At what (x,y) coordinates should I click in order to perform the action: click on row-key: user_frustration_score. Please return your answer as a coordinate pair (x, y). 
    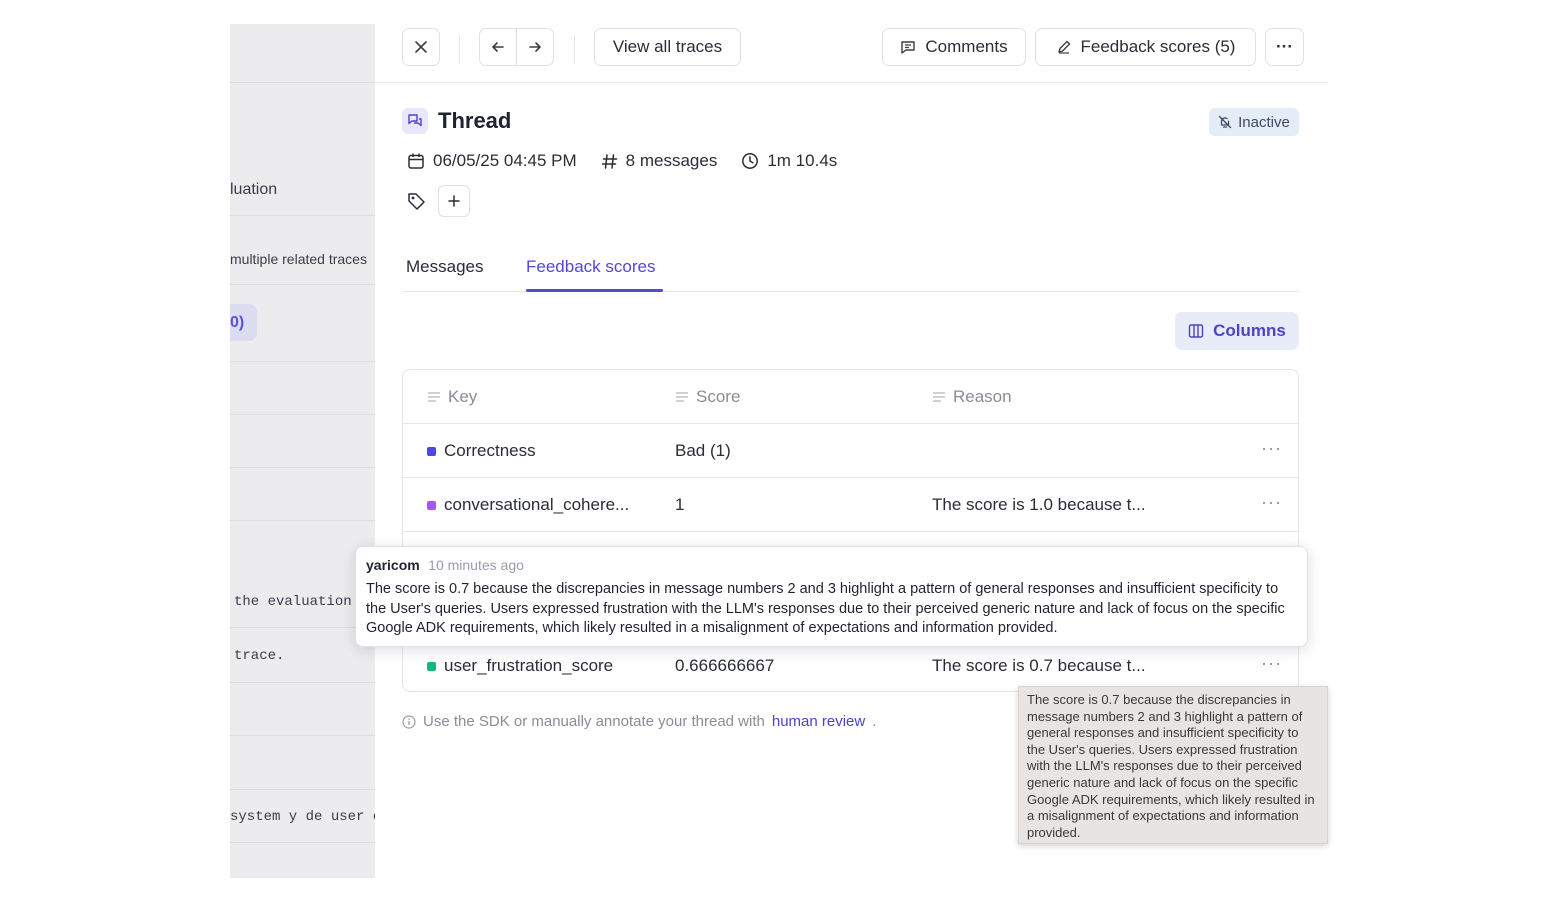
    Looking at the image, I should click on (520, 666).